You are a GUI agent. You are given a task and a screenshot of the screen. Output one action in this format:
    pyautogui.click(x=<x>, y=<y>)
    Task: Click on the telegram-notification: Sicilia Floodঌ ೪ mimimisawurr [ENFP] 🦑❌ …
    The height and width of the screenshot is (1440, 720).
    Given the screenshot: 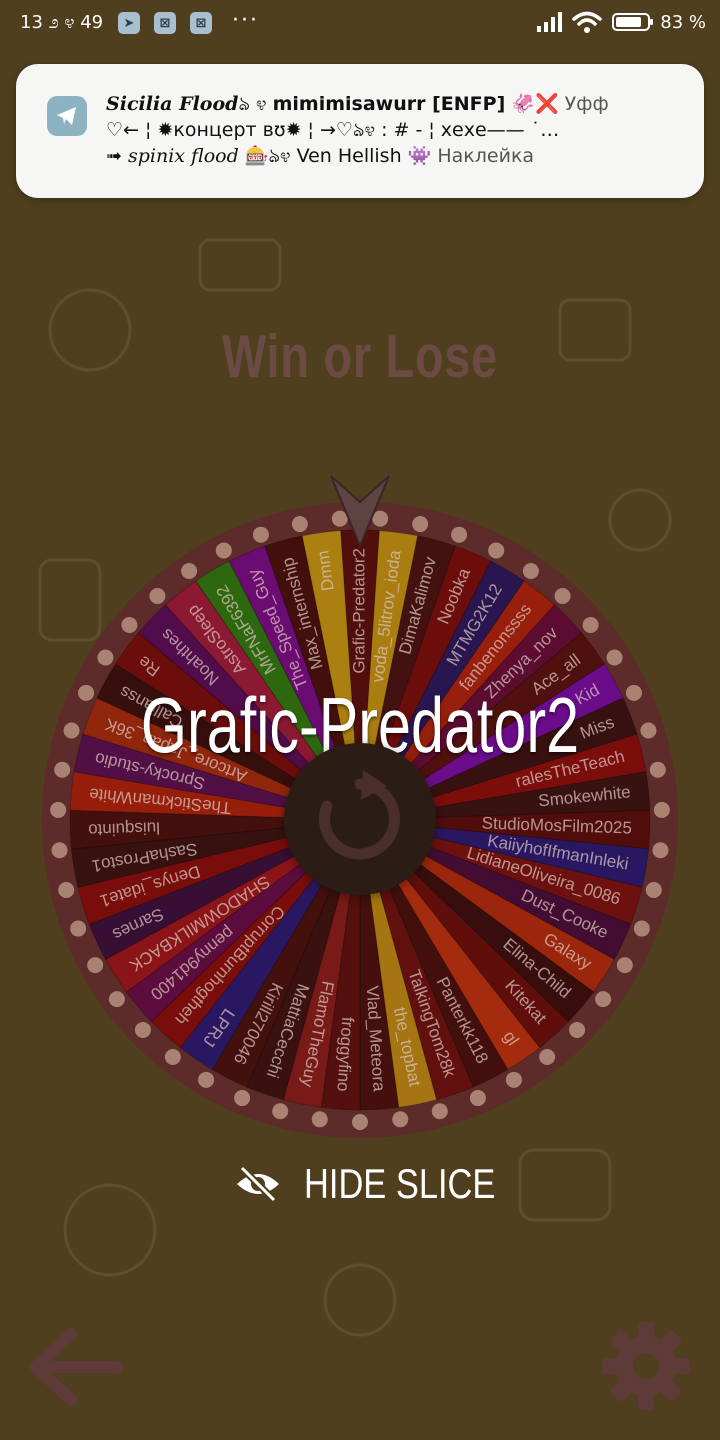 What is the action you would take?
    pyautogui.click(x=360, y=131)
    